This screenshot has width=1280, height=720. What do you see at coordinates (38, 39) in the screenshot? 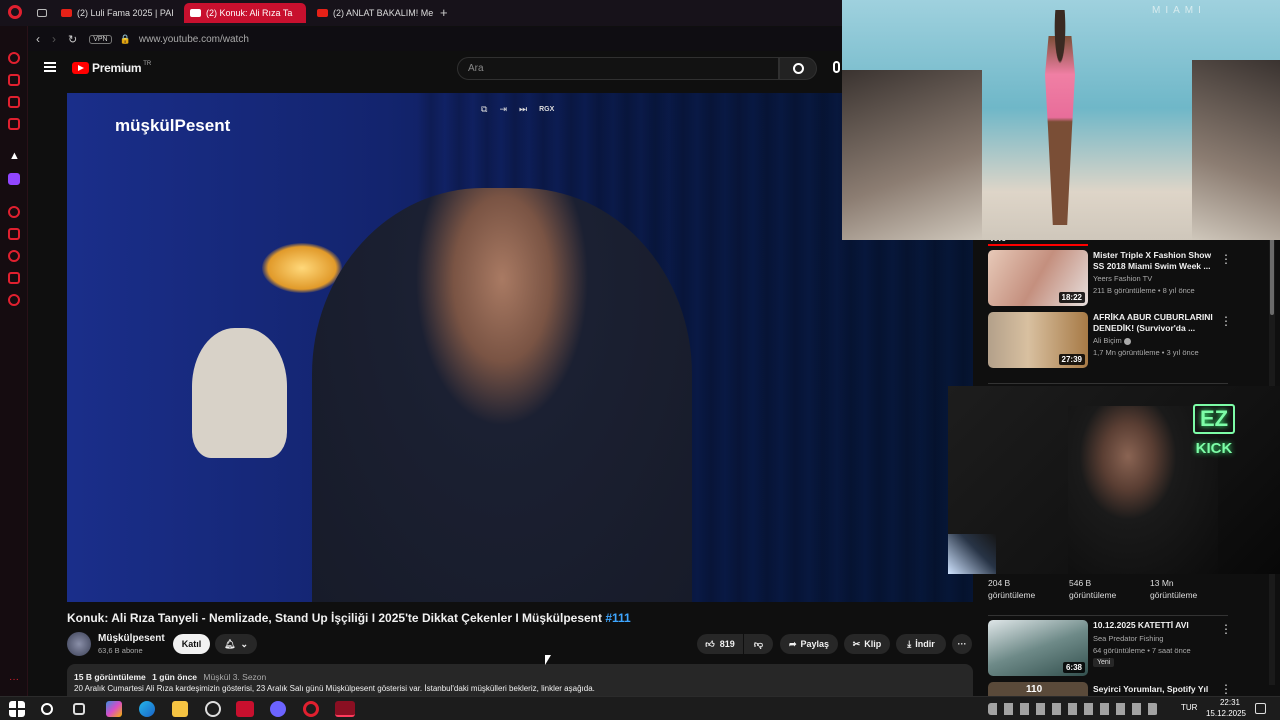
I see `back-icon: ‹` at bounding box center [38, 39].